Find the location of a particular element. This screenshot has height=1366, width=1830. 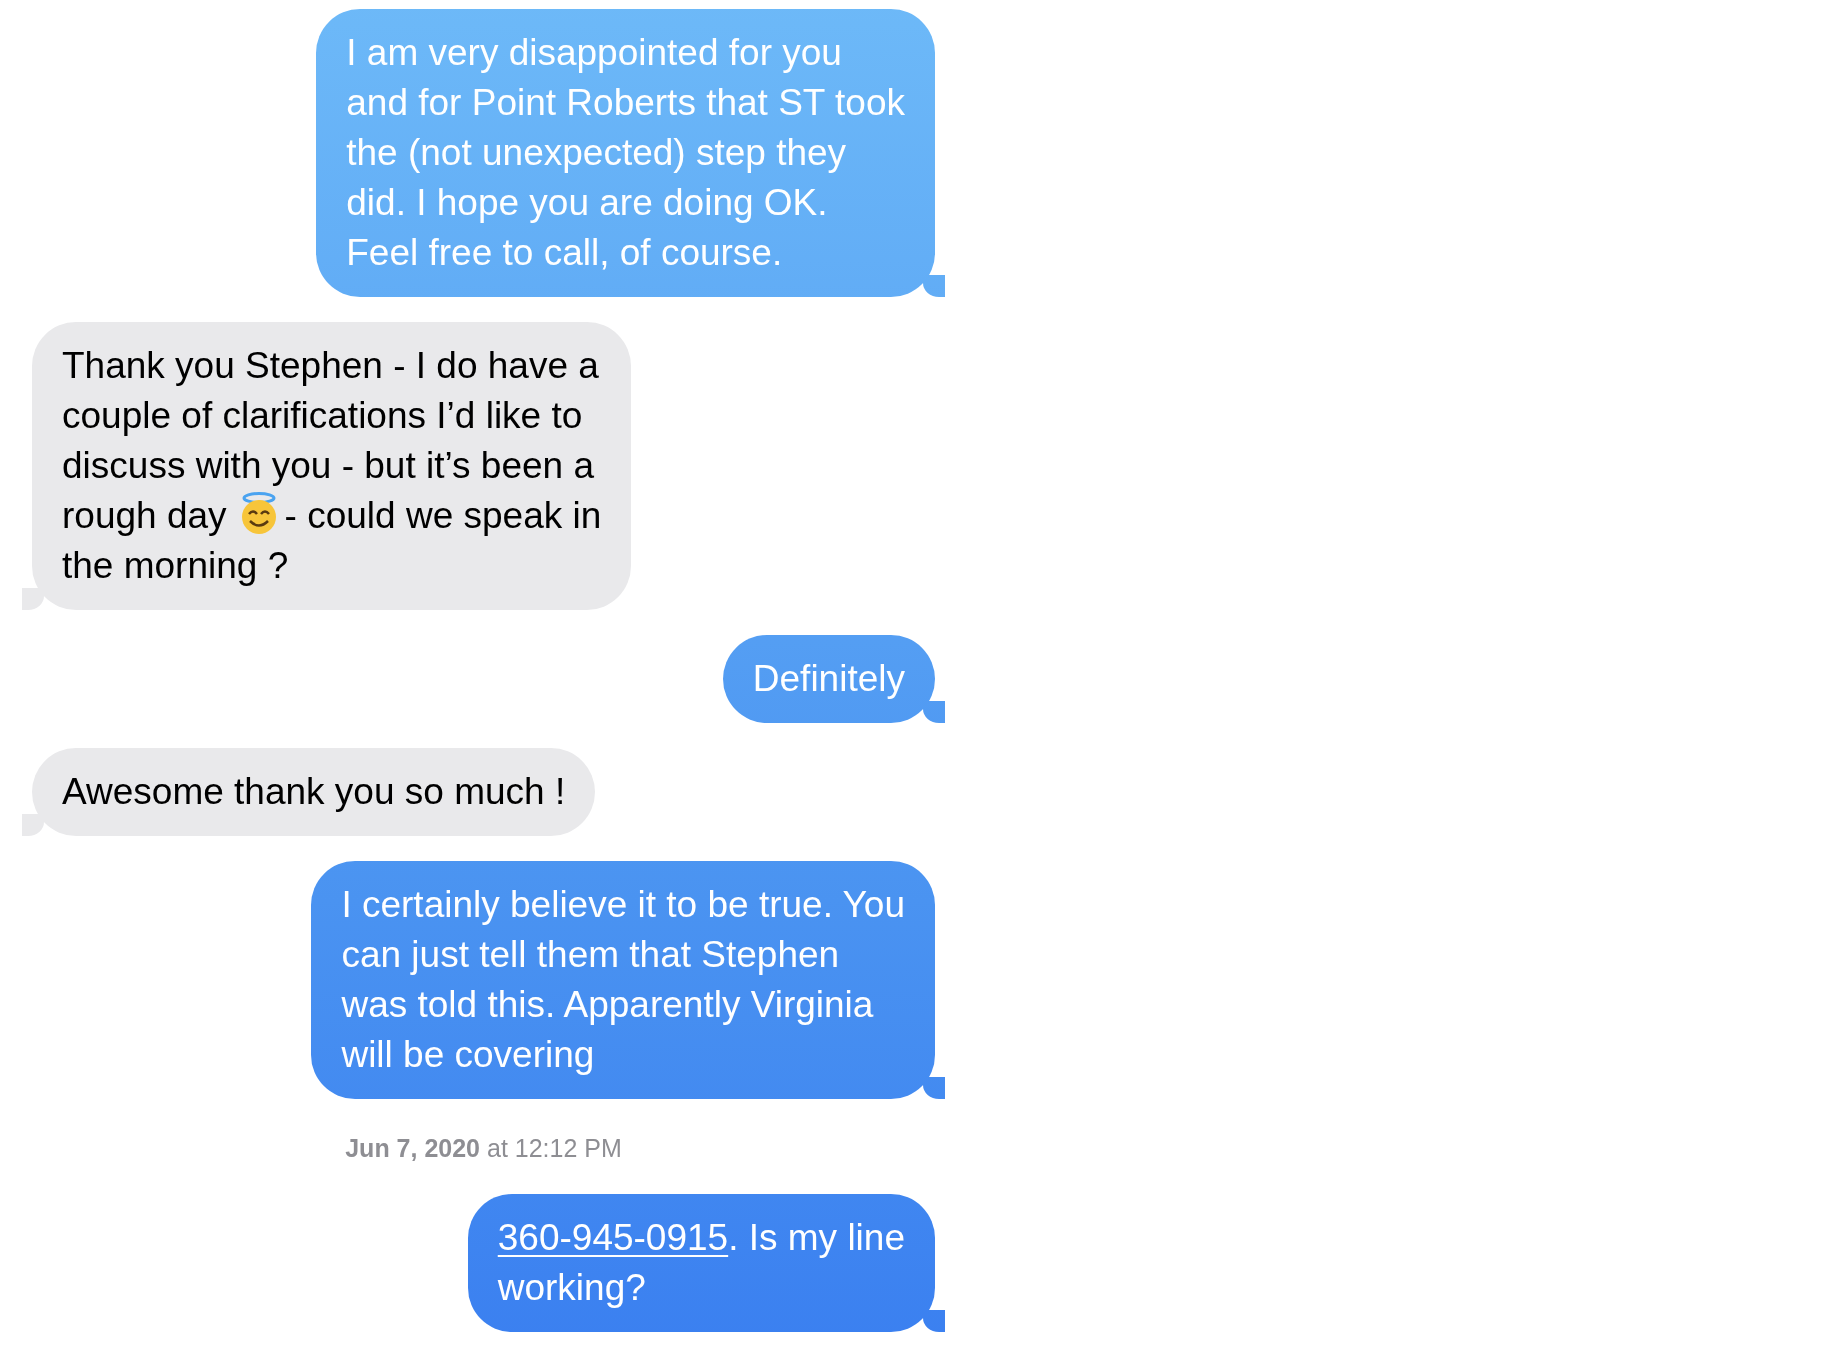

message-text: working? is located at coordinates (571, 1287).